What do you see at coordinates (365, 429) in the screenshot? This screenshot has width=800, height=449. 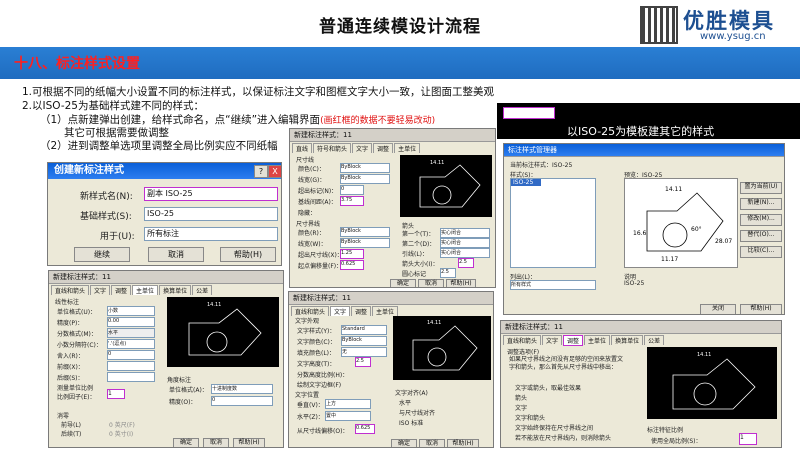 I see `offset-input: 0.625` at bounding box center [365, 429].